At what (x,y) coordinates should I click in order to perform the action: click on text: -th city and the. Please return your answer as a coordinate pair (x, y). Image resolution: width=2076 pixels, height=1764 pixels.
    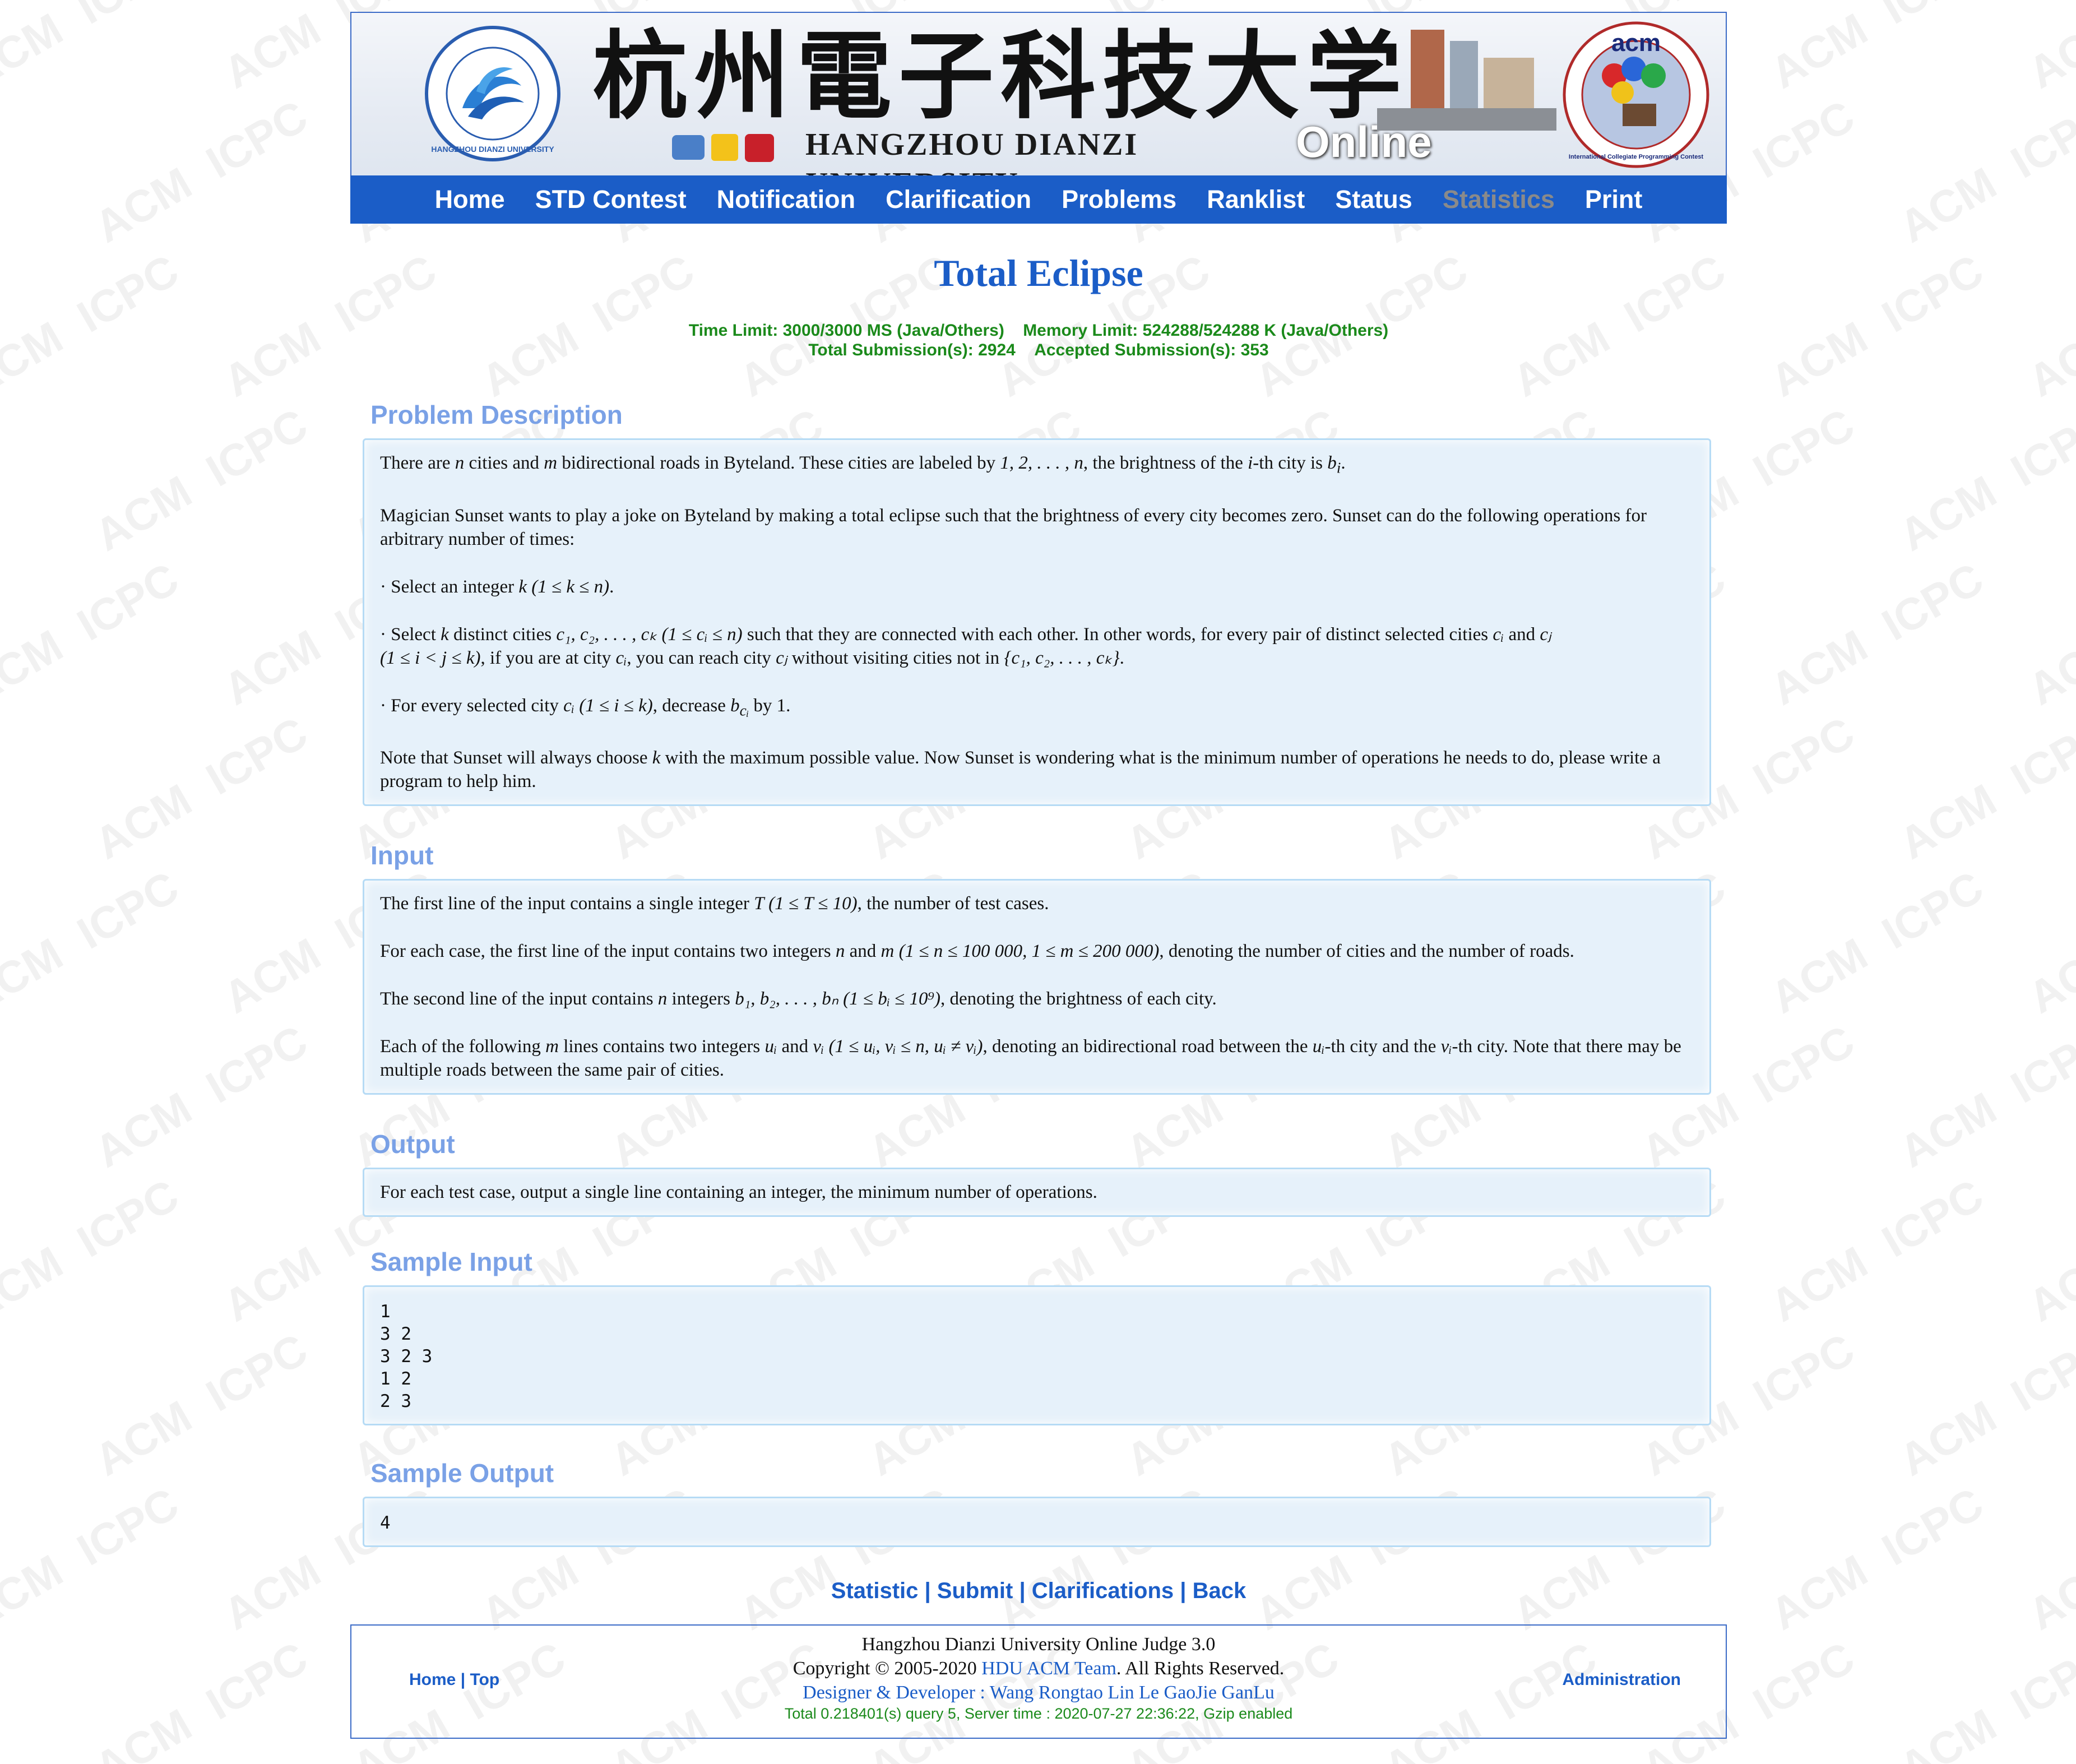
    Looking at the image, I should click on (1382, 1046).